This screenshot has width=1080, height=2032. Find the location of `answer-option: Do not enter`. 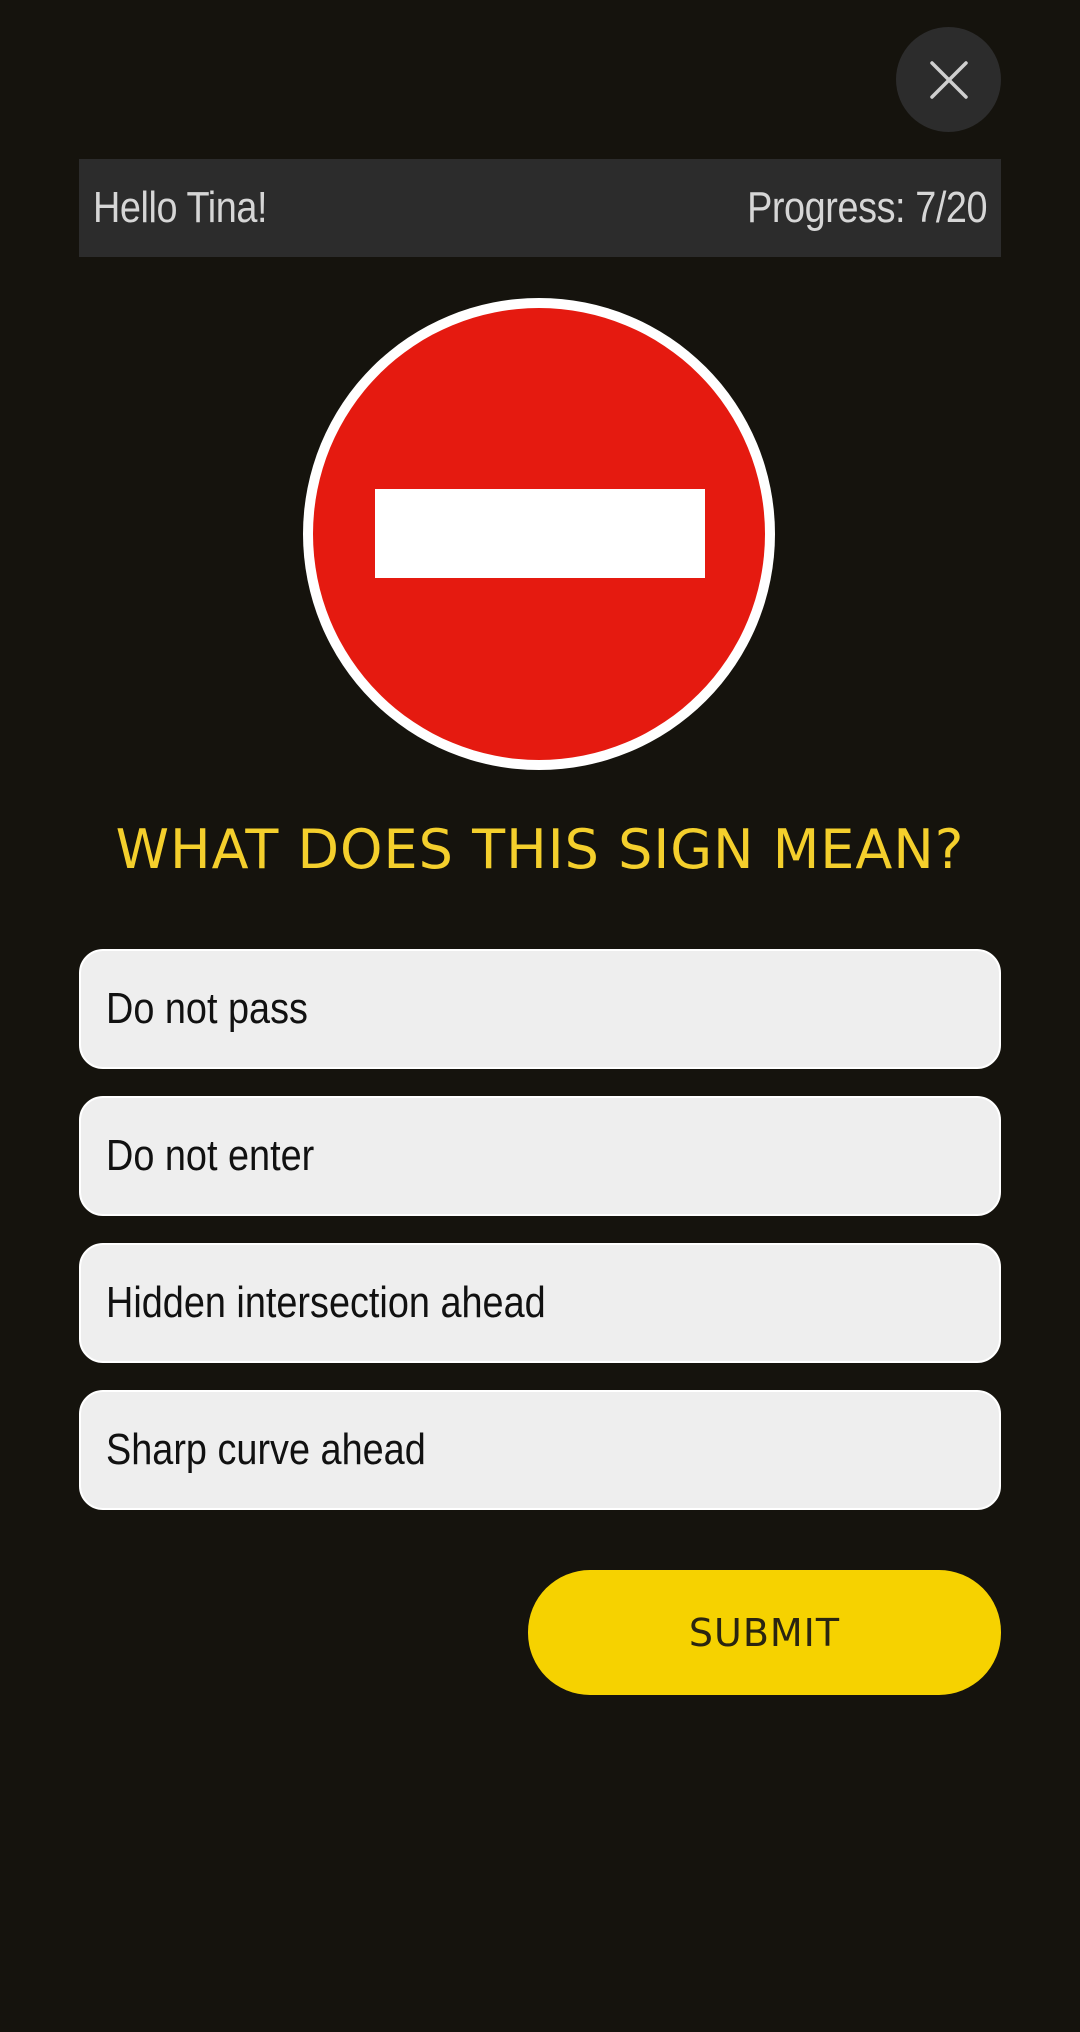

answer-option: Do not enter is located at coordinates (540, 1156).